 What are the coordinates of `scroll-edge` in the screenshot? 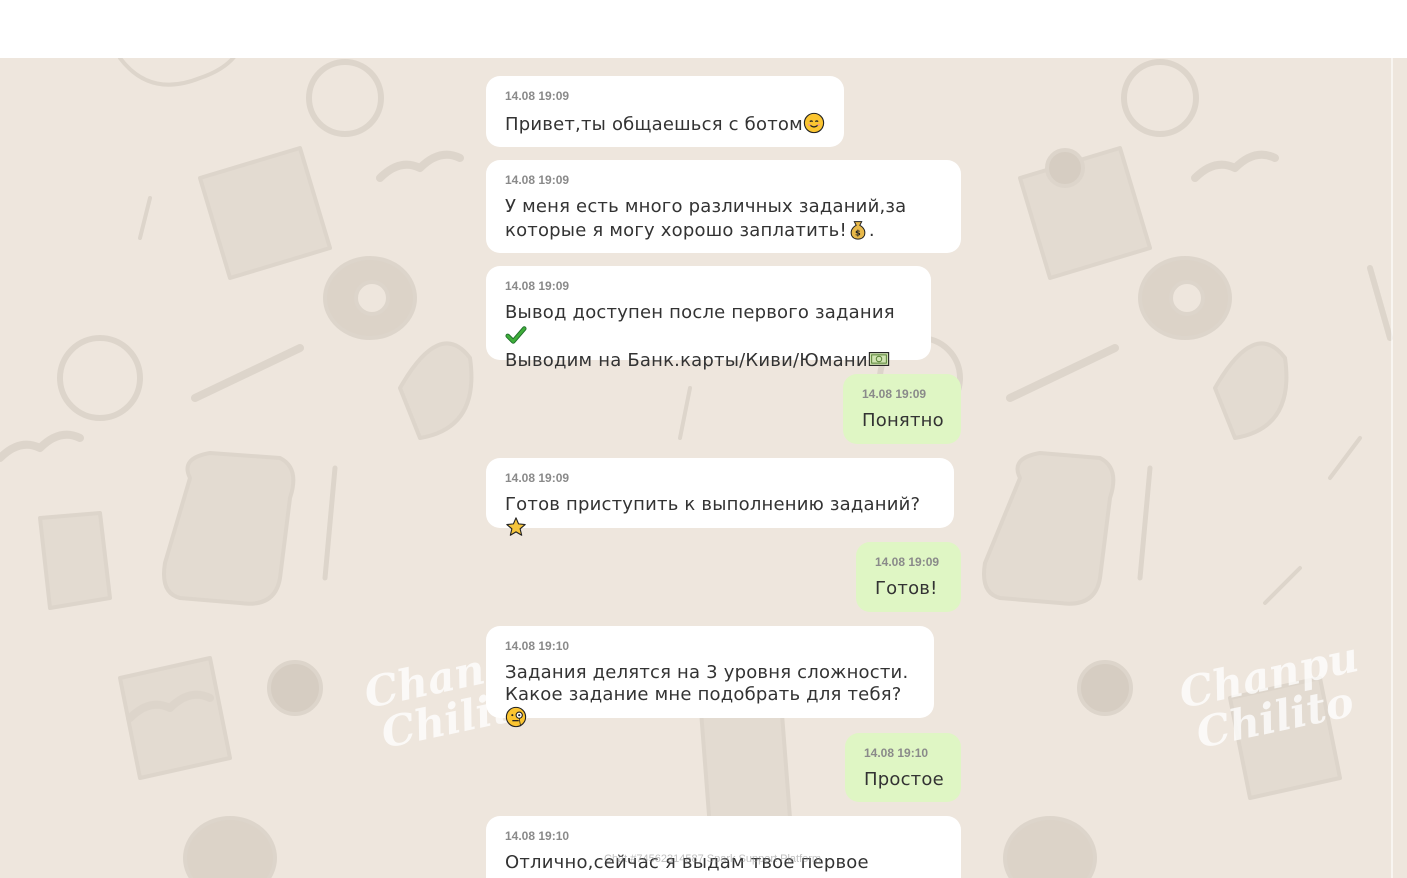 It's located at (1392, 468).